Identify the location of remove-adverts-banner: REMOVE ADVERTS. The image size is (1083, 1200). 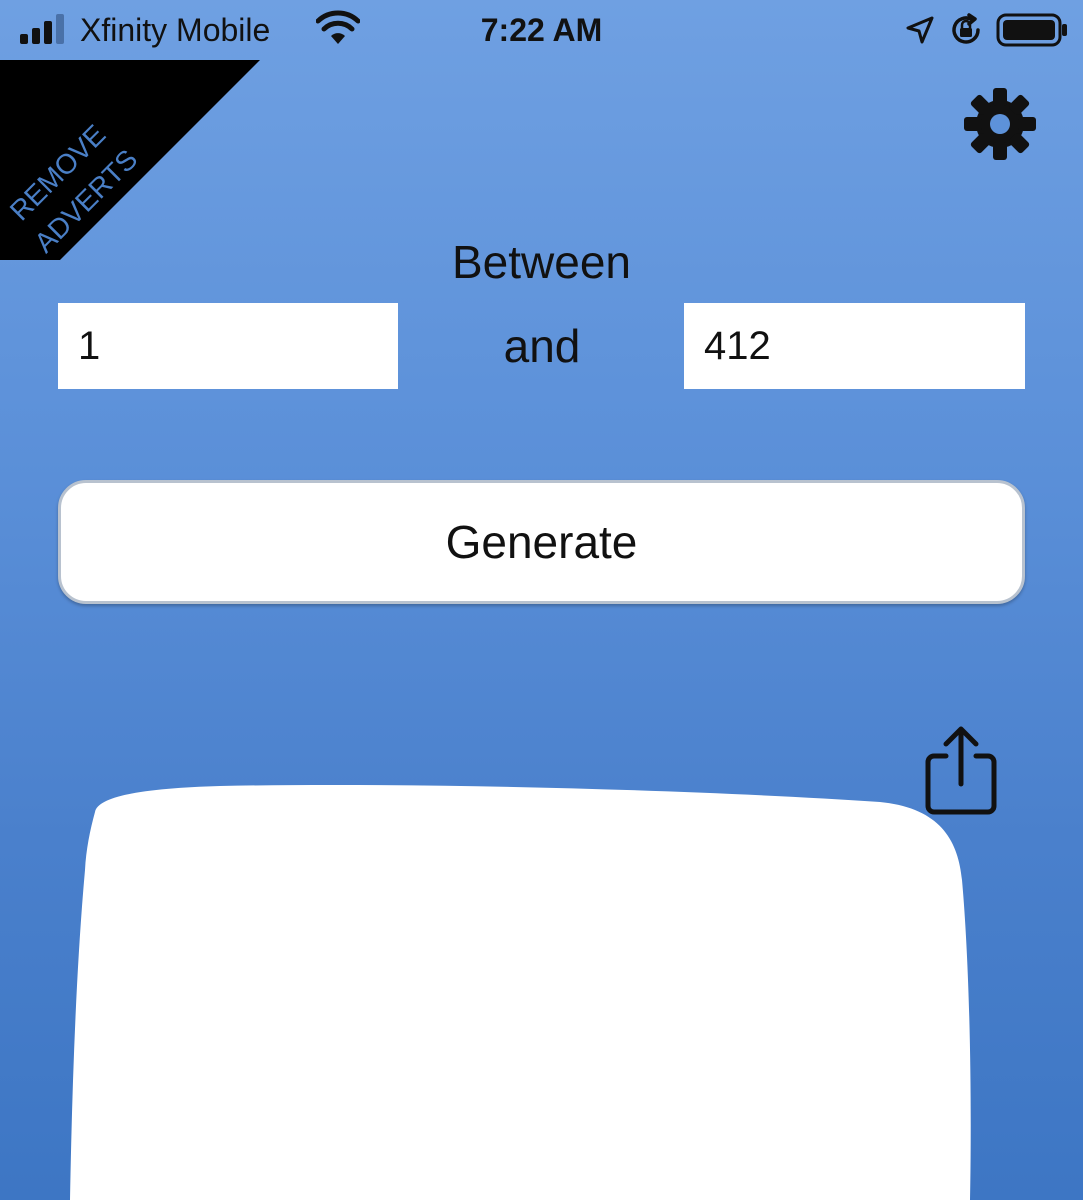
(130, 160).